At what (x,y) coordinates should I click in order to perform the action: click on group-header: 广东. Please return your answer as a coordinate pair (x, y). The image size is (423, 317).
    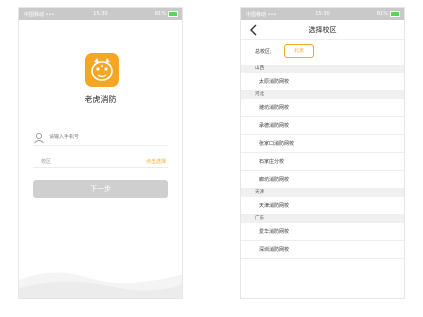
    Looking at the image, I should click on (322, 219).